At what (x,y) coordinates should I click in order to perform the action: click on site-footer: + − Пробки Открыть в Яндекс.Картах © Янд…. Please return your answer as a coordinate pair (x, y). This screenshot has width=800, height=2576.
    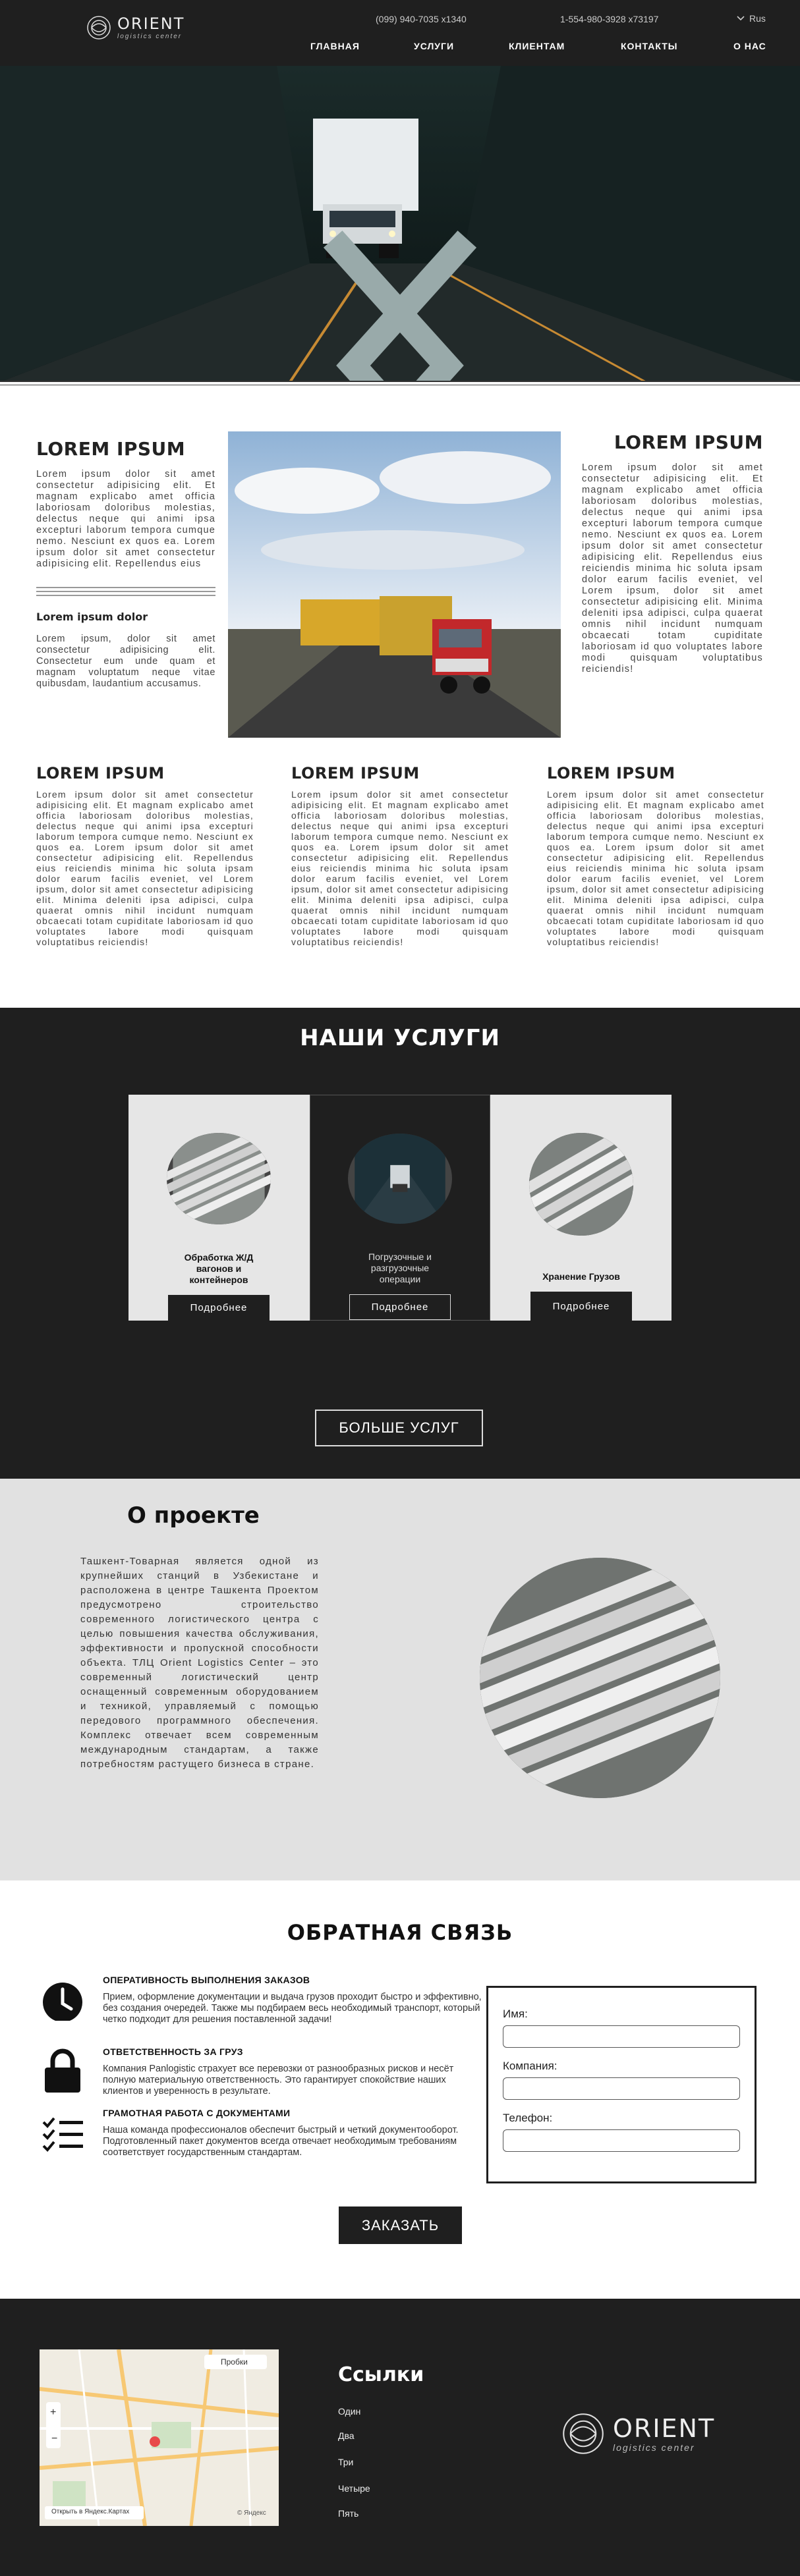
    Looking at the image, I should click on (400, 2437).